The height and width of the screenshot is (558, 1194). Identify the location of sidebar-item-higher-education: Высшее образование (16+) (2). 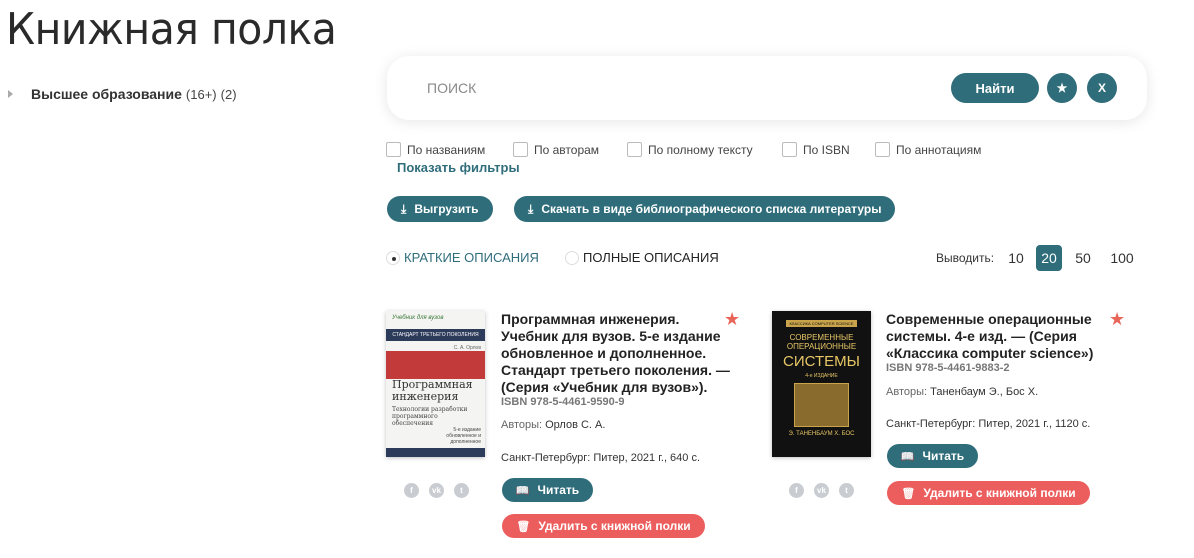
(122, 94).